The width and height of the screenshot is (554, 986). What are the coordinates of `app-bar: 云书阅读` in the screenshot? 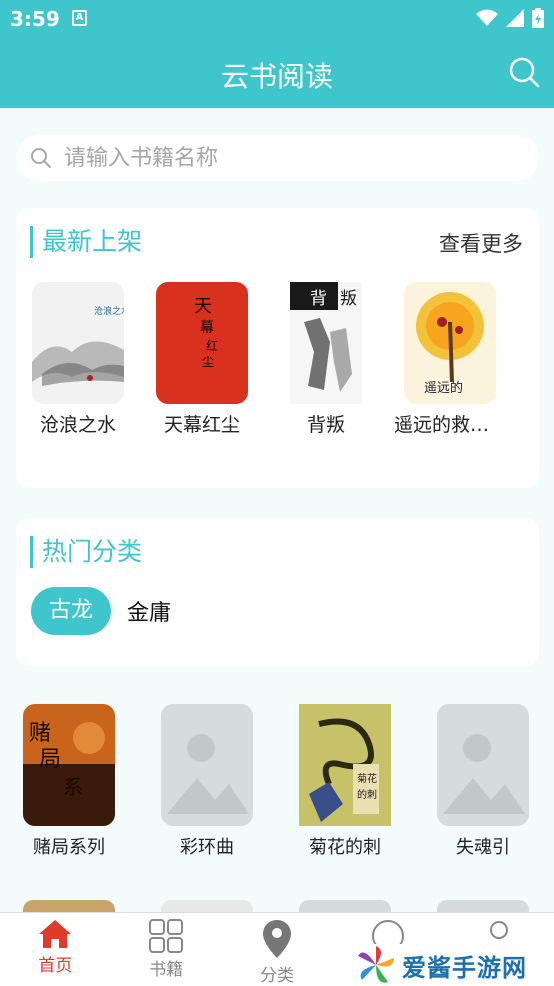 It's located at (277, 73).